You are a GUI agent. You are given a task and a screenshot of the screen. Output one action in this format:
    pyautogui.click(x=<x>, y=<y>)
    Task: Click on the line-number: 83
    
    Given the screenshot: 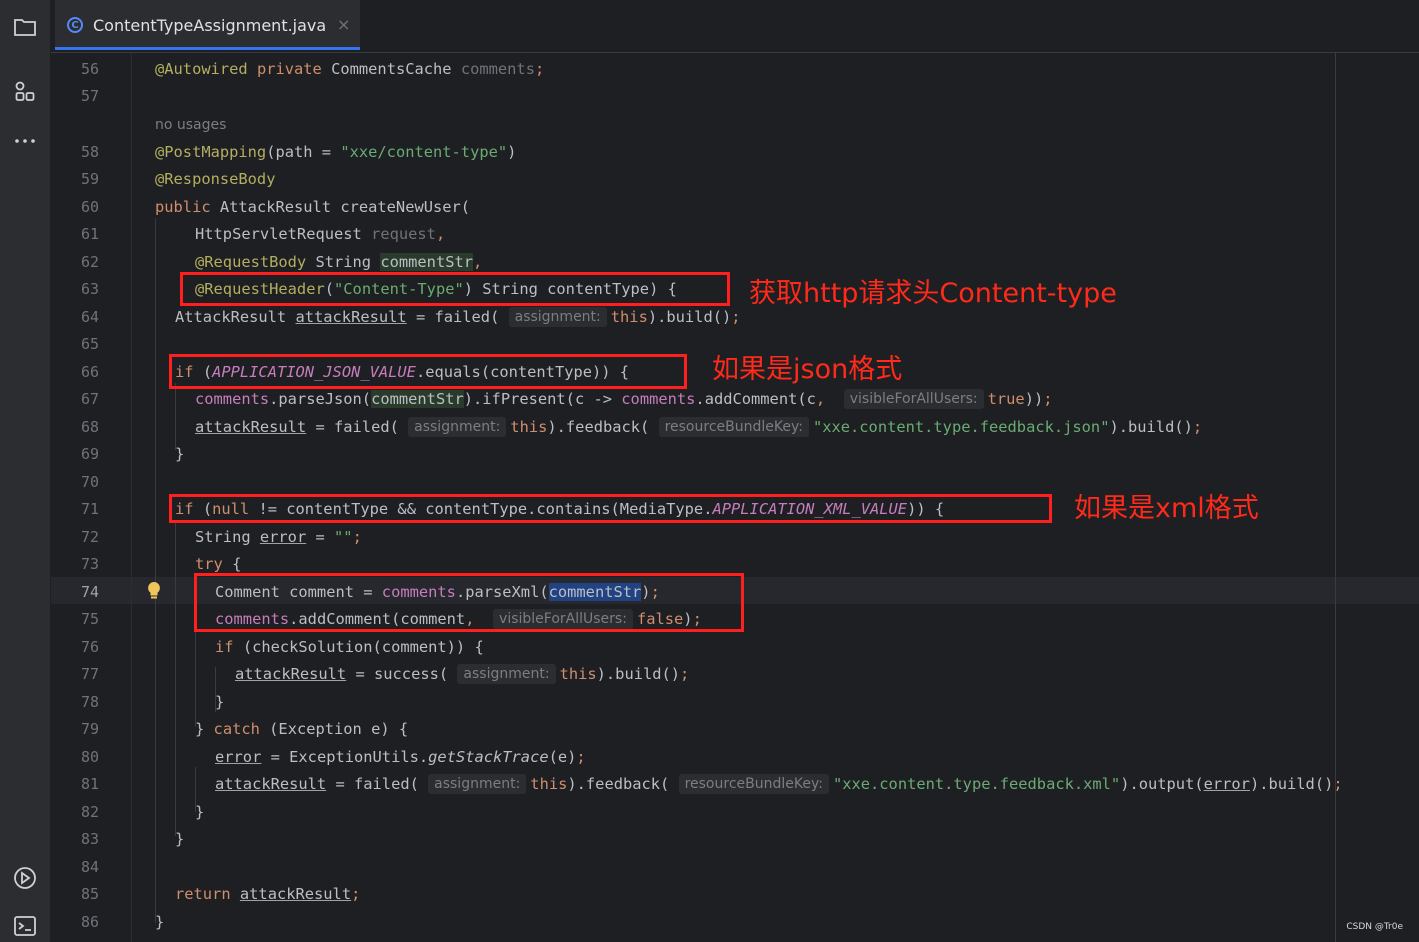 What is the action you would take?
    pyautogui.click(x=89, y=839)
    